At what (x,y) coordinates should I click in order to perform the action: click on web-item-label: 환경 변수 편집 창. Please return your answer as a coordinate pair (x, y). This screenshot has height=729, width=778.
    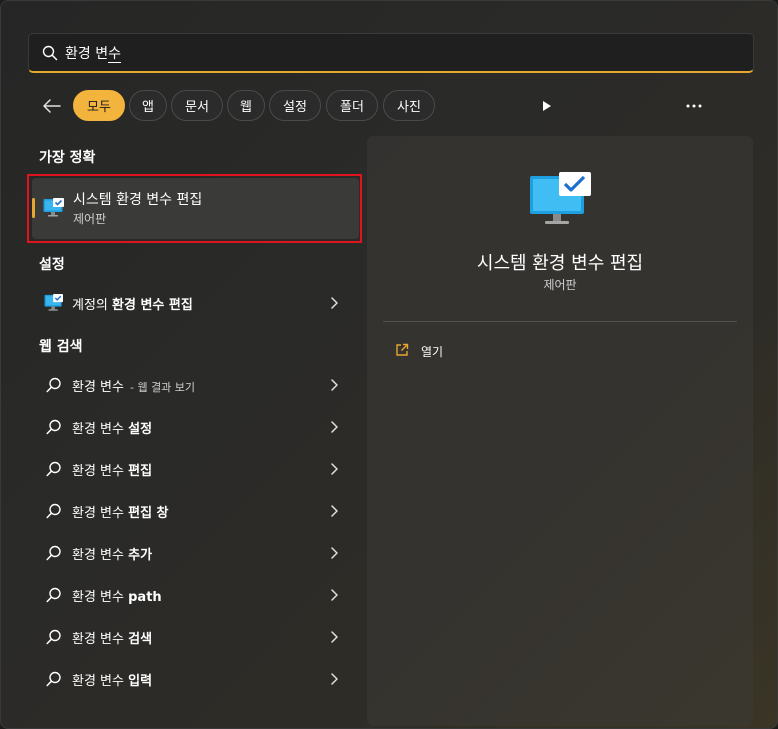
    Looking at the image, I should click on (120, 513).